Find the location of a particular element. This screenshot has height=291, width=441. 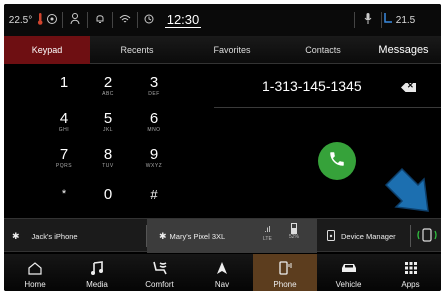

number-display: 1-313-145-1345 ✕ is located at coordinates (327, 87).